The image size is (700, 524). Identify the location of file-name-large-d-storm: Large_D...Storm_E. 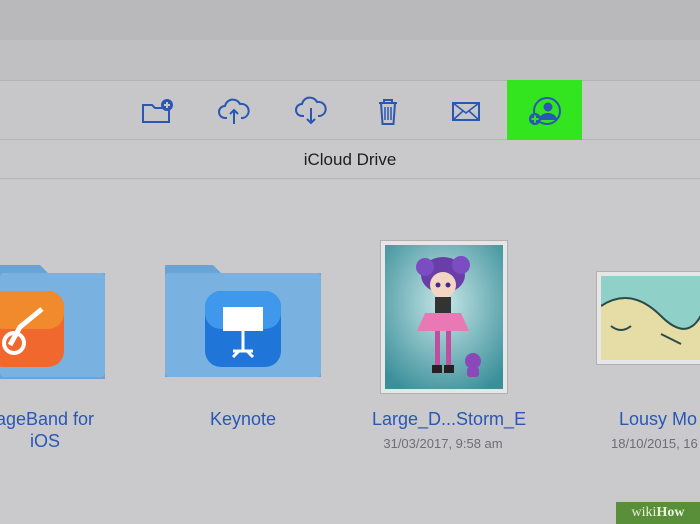
(449, 419).